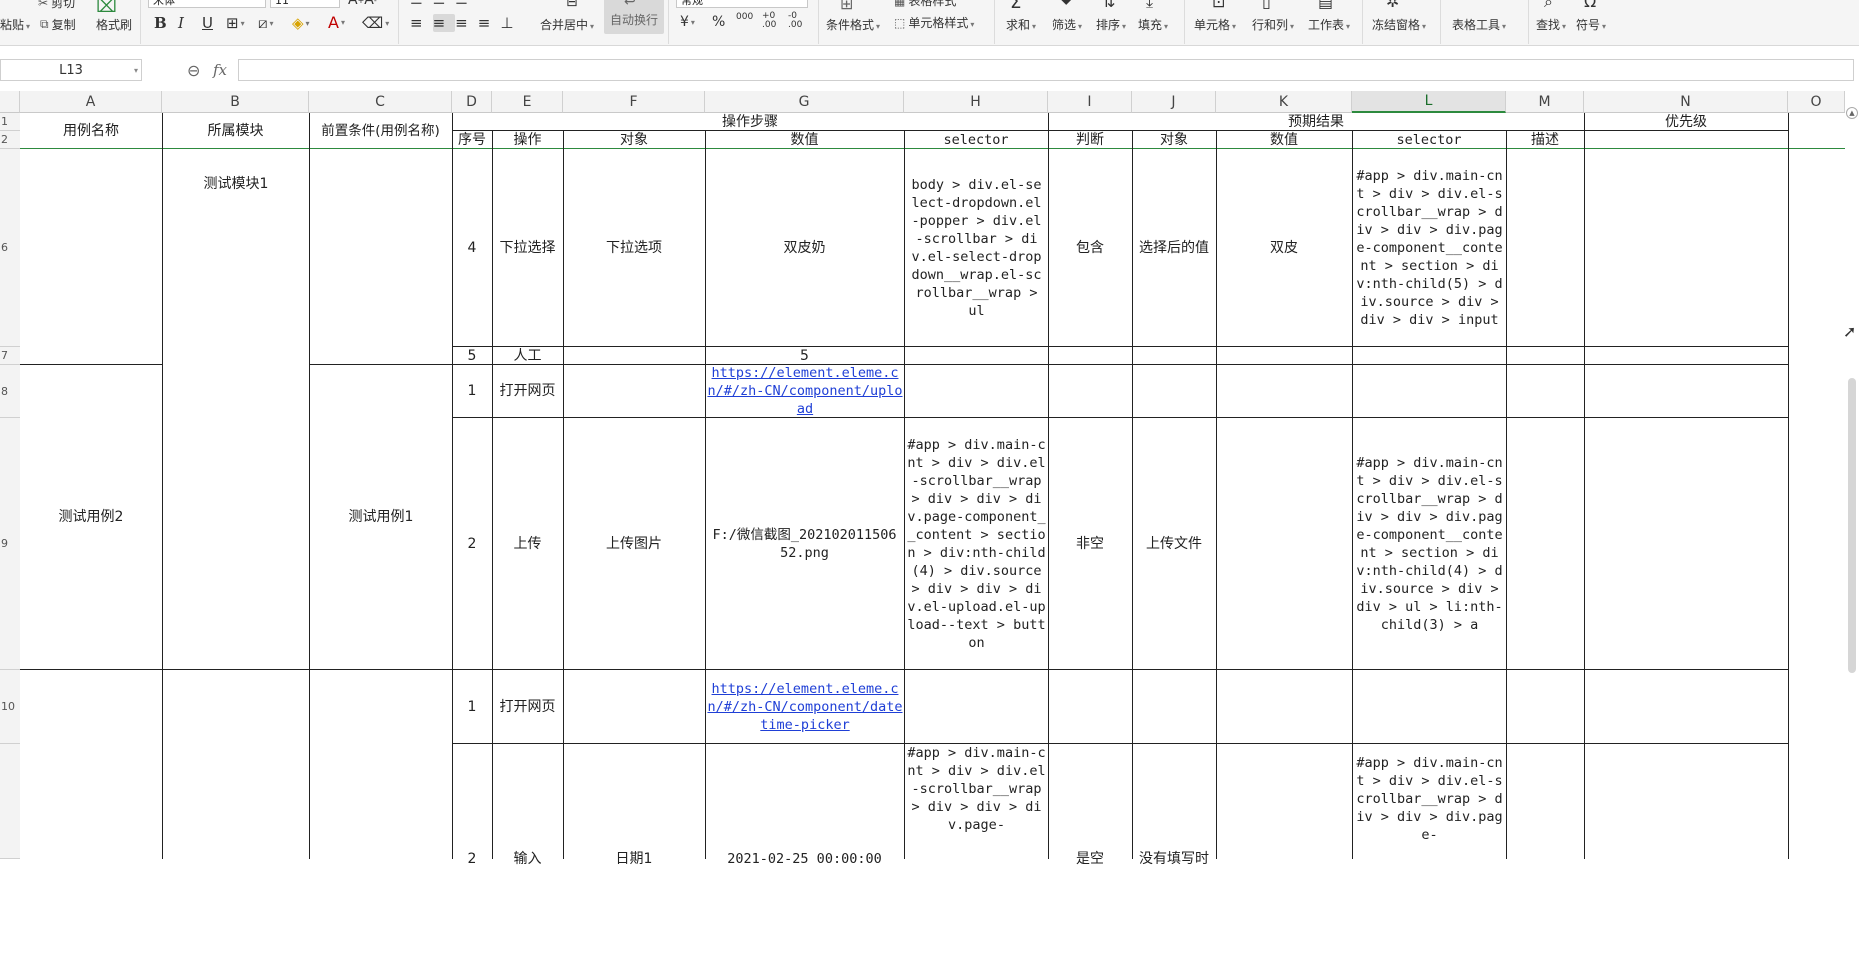 The image size is (1859, 974). What do you see at coordinates (718, 22) in the screenshot?
I see `percent-button: %` at bounding box center [718, 22].